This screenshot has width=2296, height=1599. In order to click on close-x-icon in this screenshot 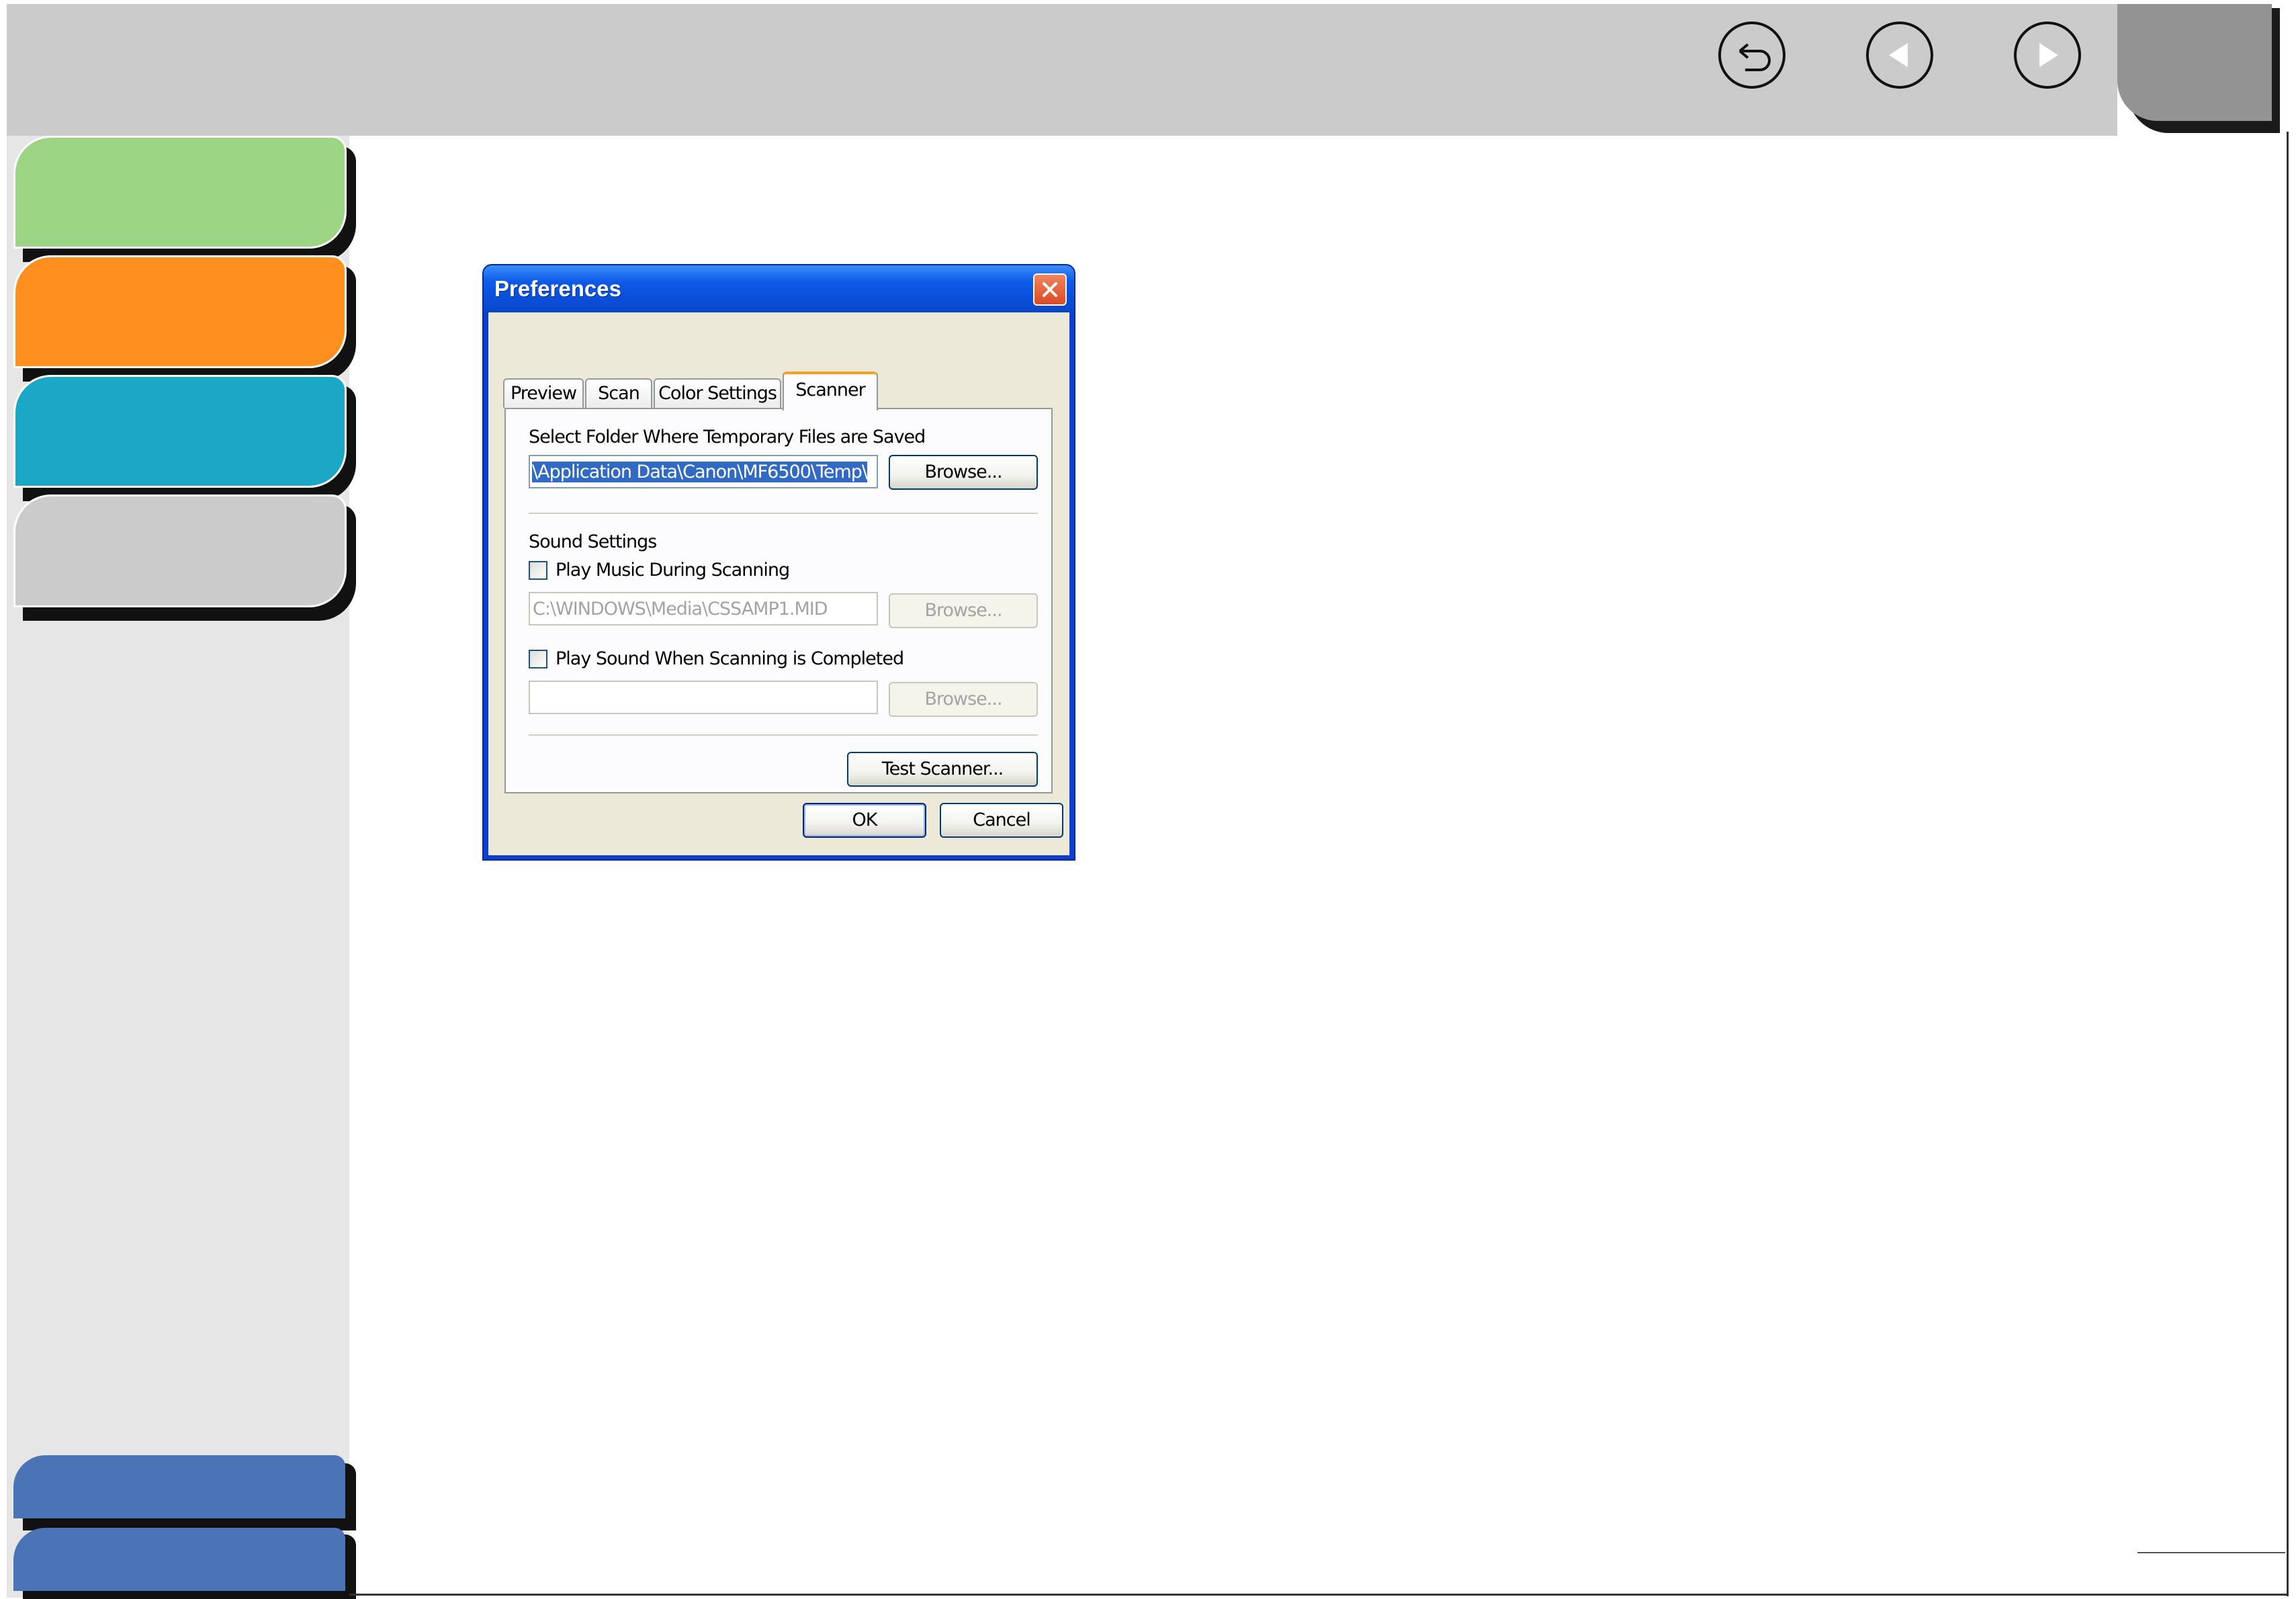, I will do `click(1050, 289)`.